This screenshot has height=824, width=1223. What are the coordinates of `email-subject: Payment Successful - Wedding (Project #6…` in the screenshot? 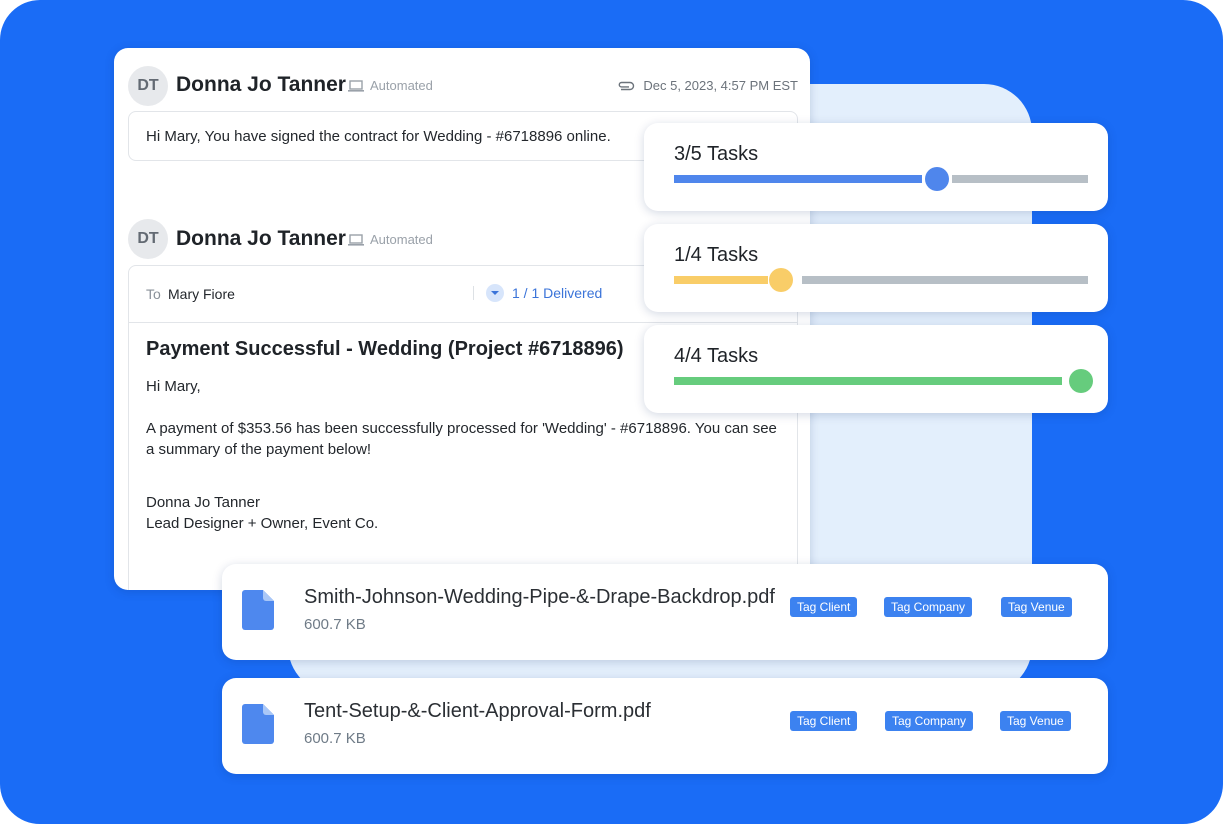 It's located at (385, 349).